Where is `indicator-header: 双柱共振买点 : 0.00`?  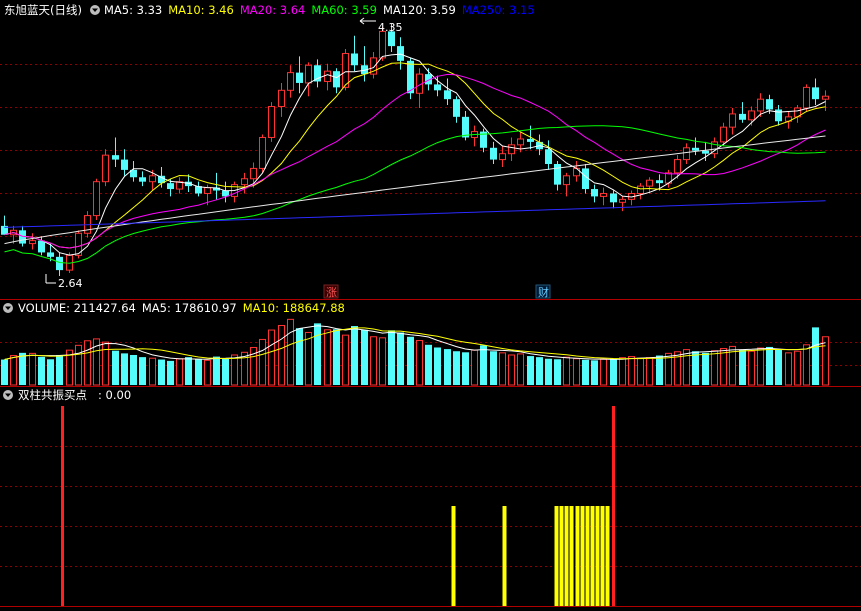
indicator-header: 双柱共振买点 : 0.00 is located at coordinates (67, 395).